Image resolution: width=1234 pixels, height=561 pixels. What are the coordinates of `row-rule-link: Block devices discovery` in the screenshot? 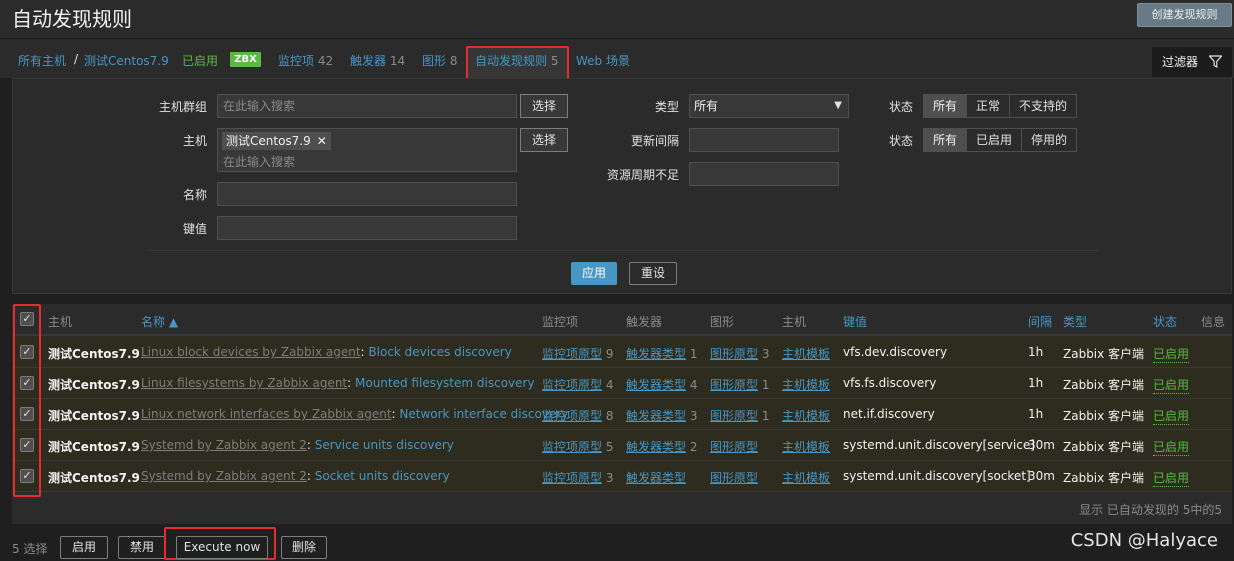 It's located at (439, 352).